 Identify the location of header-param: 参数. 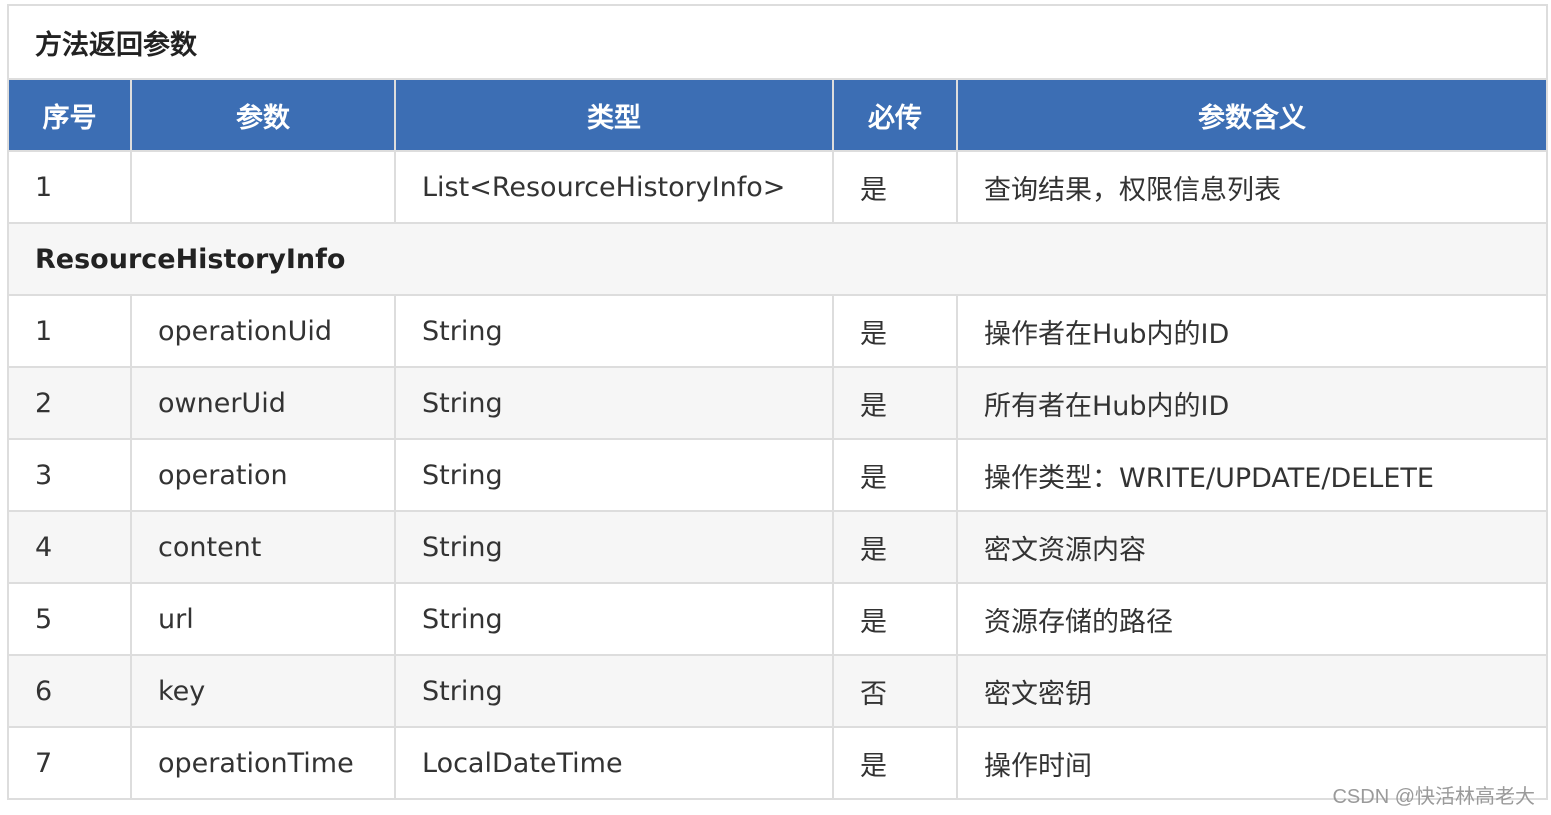
(263, 115).